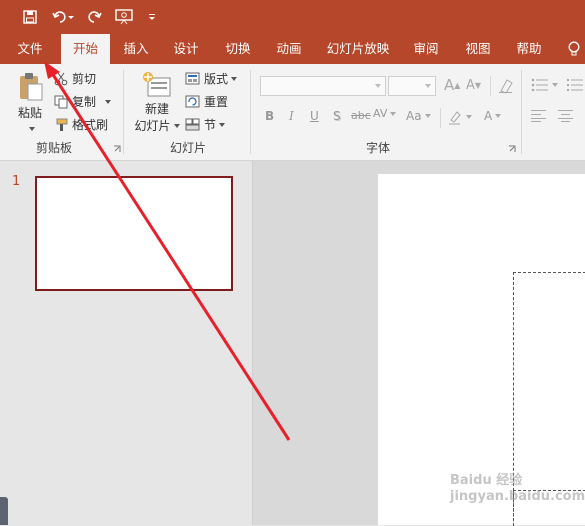  I want to click on tab-transitions: 切换, so click(238, 49).